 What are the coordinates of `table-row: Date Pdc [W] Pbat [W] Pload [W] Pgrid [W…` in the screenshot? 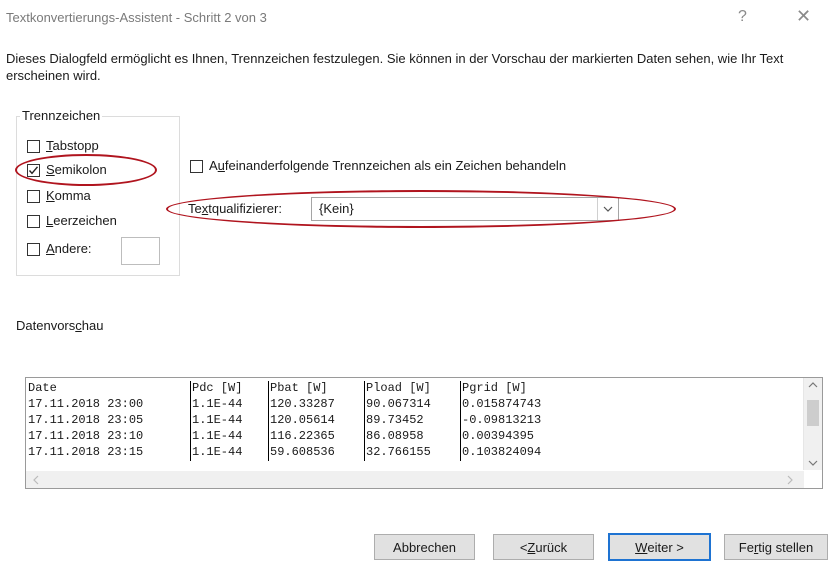 It's located at (301, 389).